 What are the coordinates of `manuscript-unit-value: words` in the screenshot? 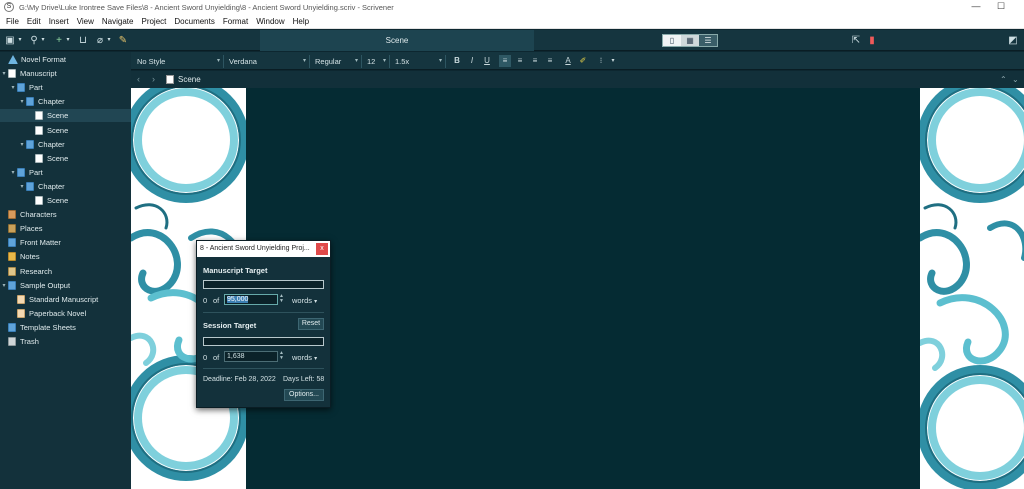 It's located at (302, 300).